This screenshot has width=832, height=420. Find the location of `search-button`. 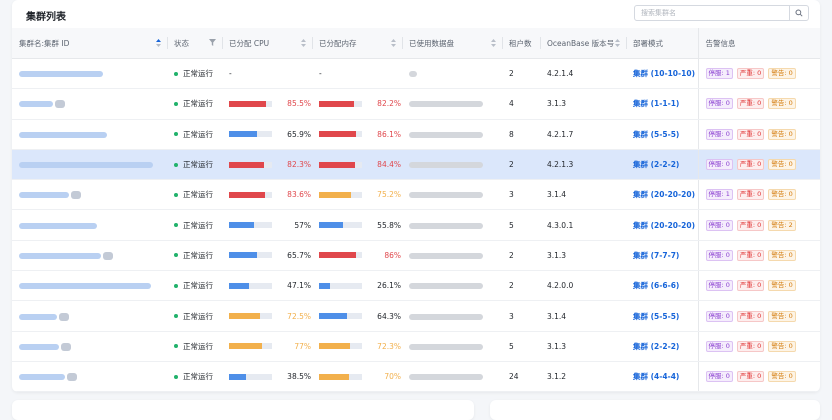

search-button is located at coordinates (798, 13).